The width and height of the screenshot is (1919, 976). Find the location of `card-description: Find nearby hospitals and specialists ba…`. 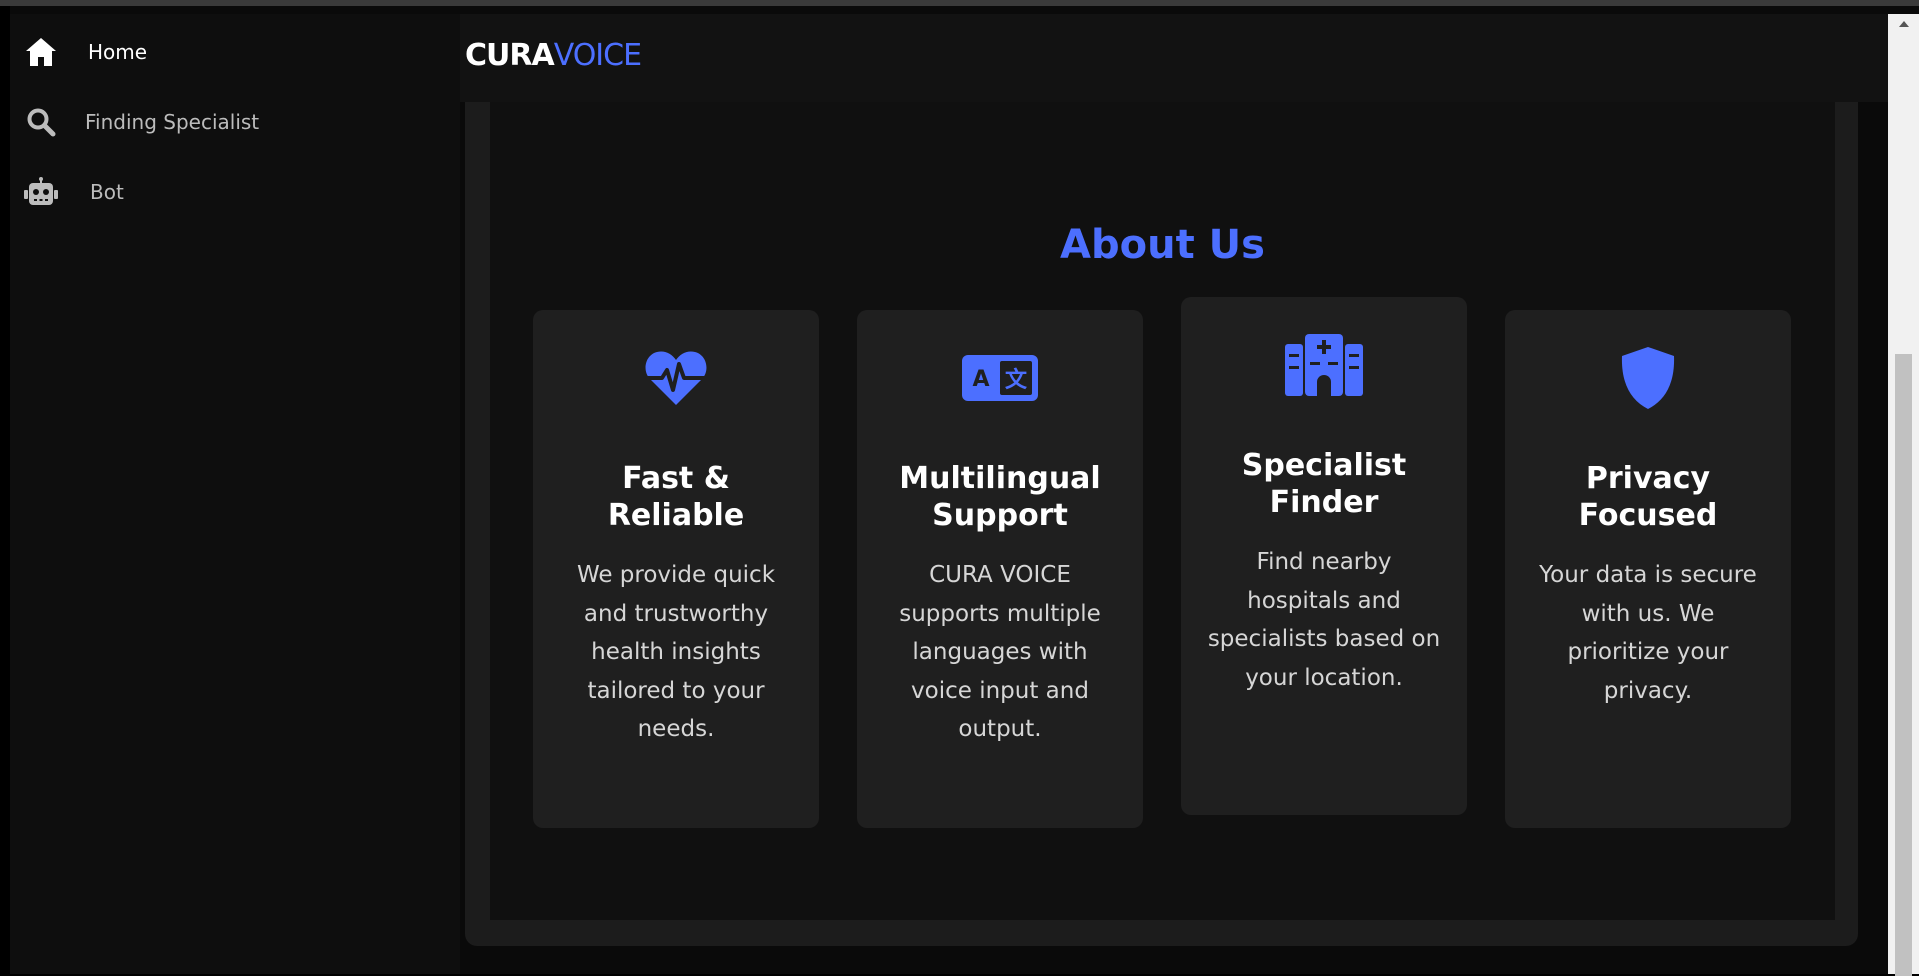

card-description: Find nearby hospitals and specialists ba… is located at coordinates (1324, 620).